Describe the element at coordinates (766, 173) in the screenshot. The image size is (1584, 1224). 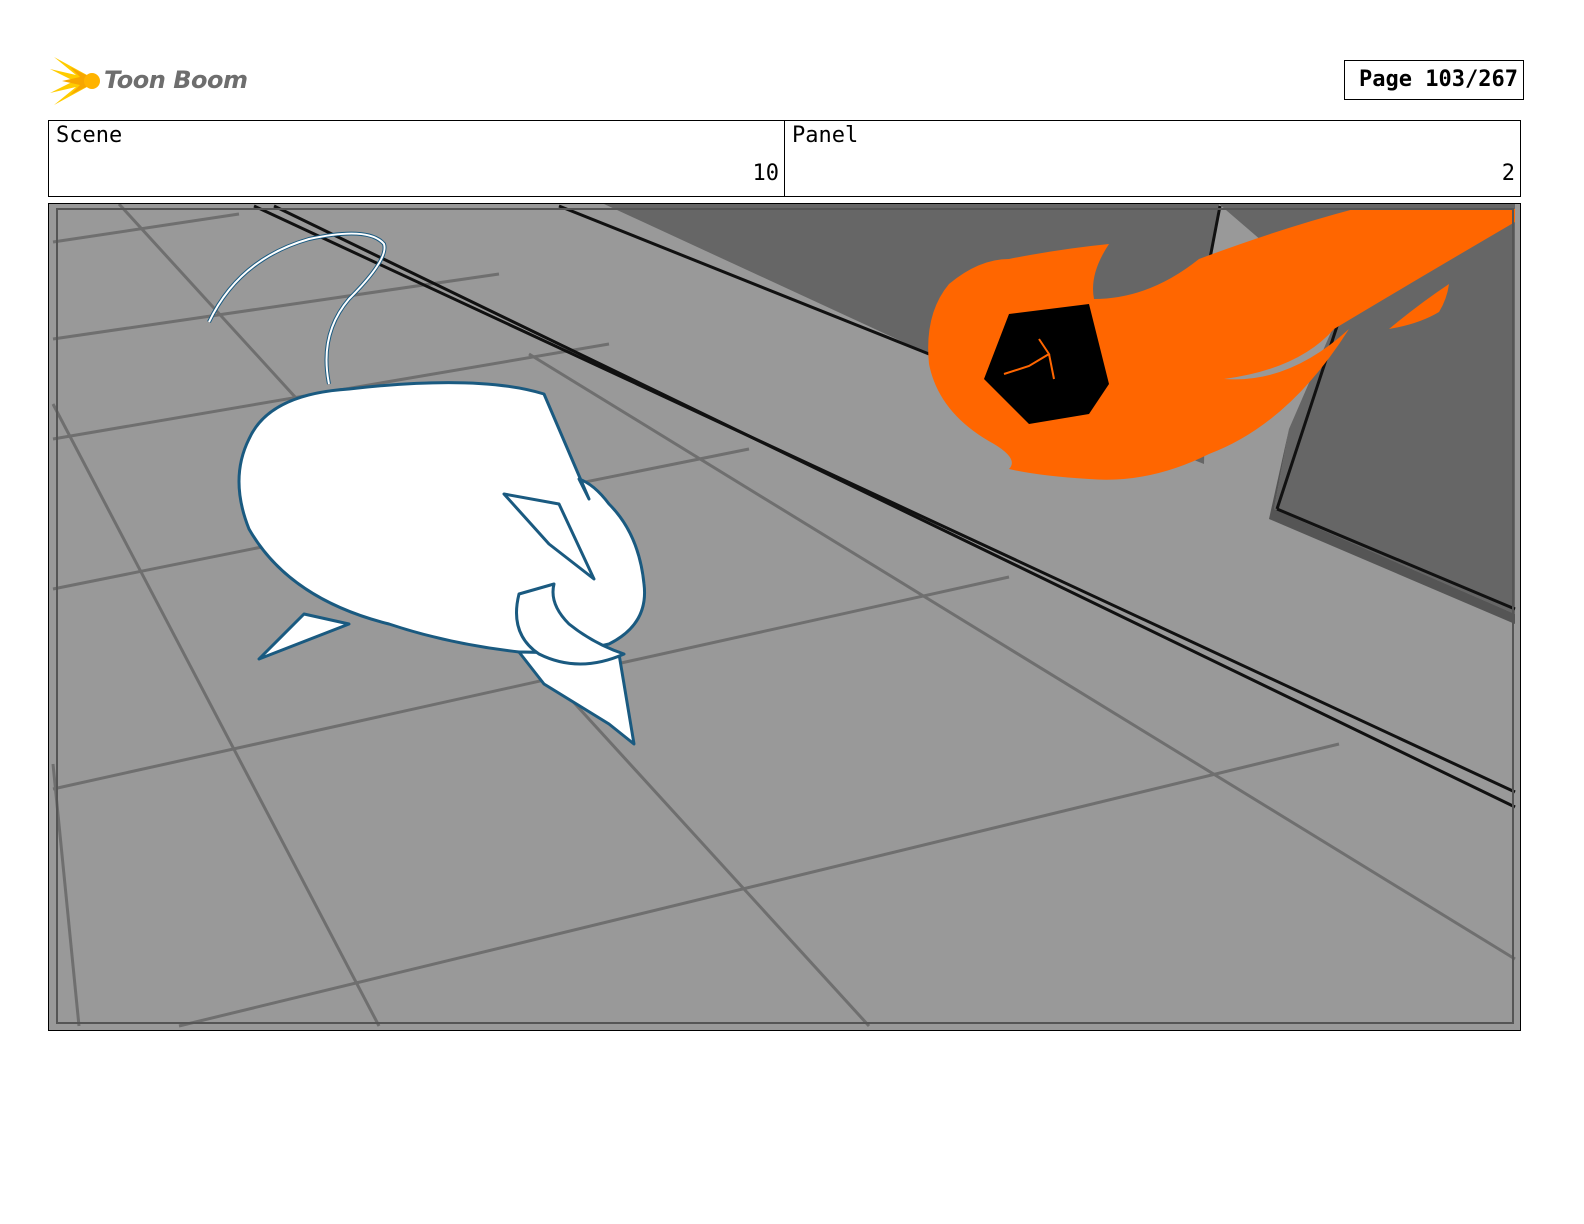
I see `scene-value: 10` at that location.